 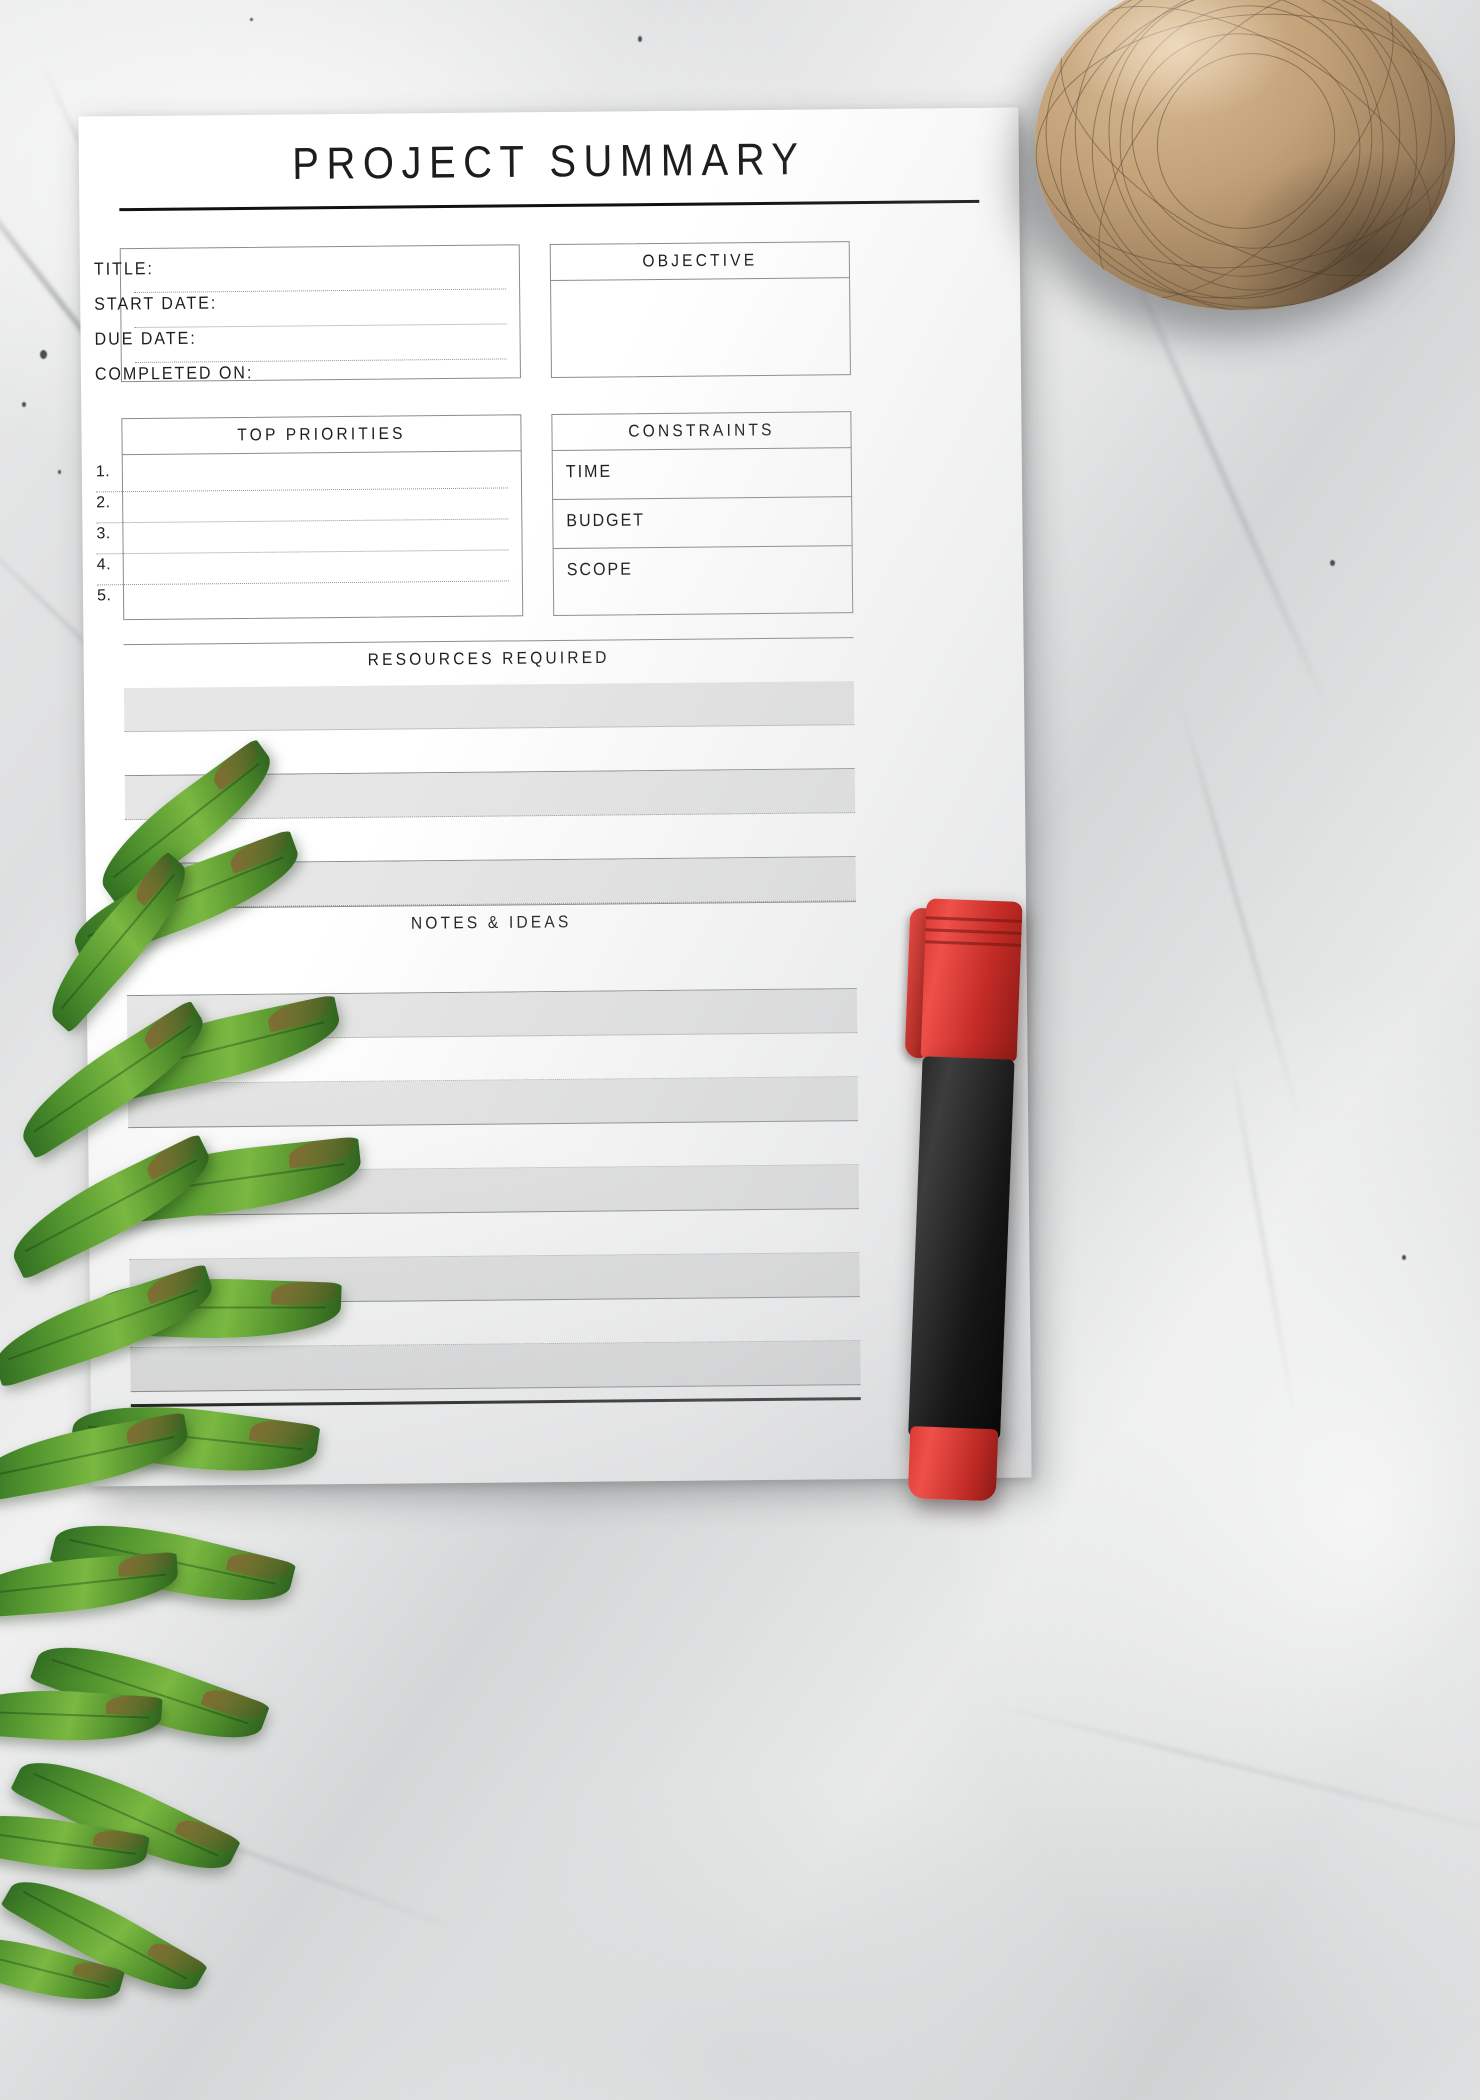 What do you see at coordinates (549, 205) in the screenshot?
I see `title-divider` at bounding box center [549, 205].